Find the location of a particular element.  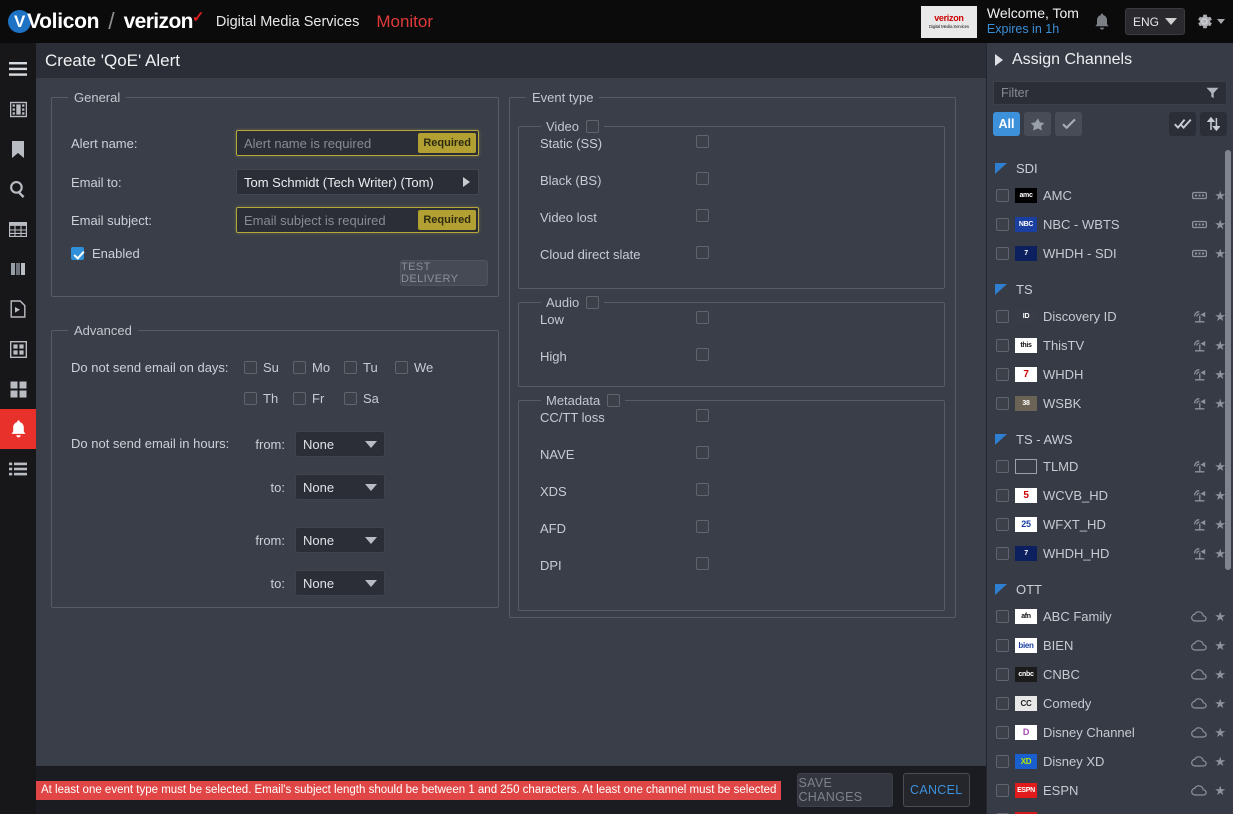

filter-all-button: All is located at coordinates (1006, 124).